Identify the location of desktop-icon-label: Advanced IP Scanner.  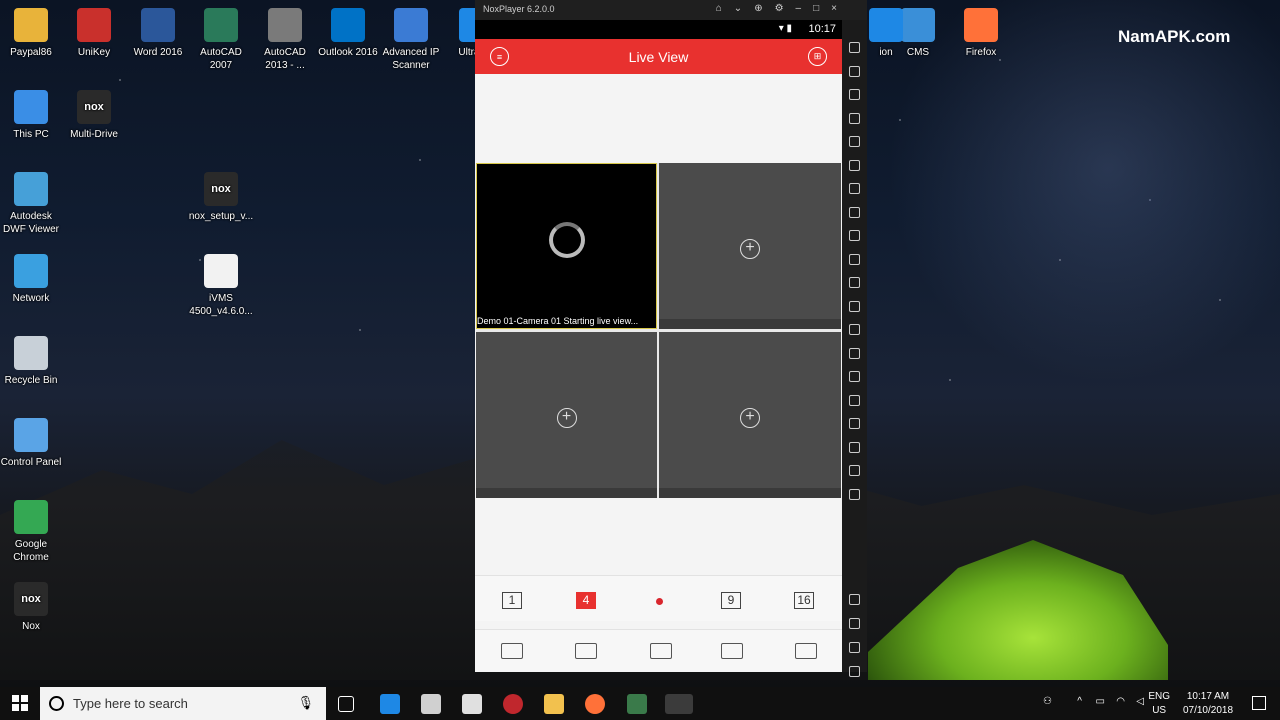
(411, 59).